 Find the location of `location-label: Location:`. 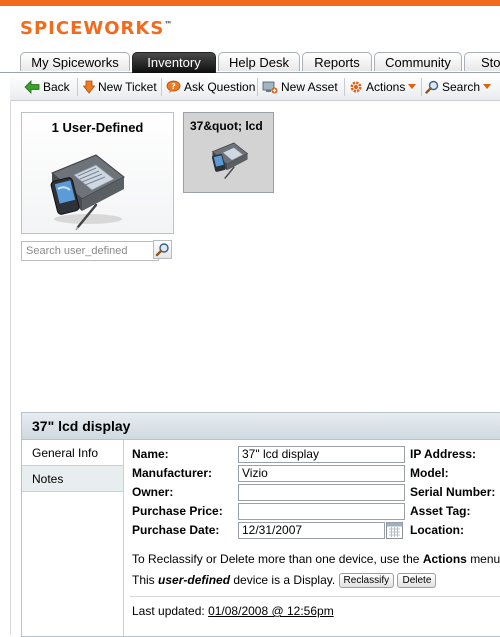

location-label: Location: is located at coordinates (437, 530).